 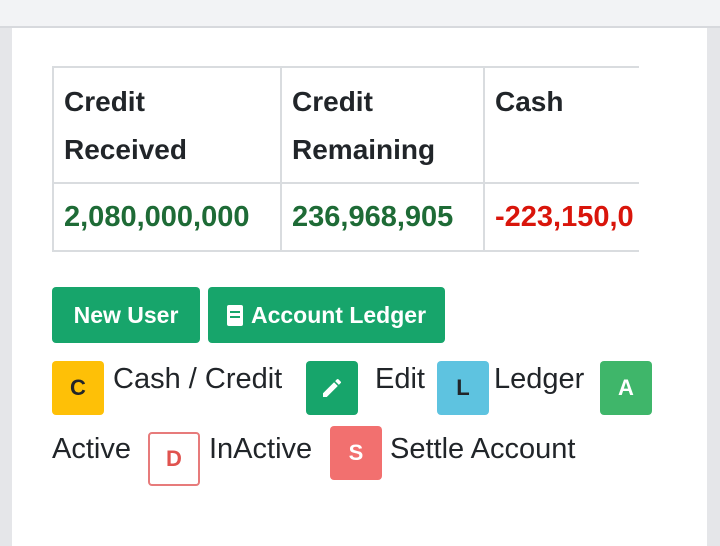 What do you see at coordinates (198, 379) in the screenshot?
I see `cash-credit-label: Cash / Credit` at bounding box center [198, 379].